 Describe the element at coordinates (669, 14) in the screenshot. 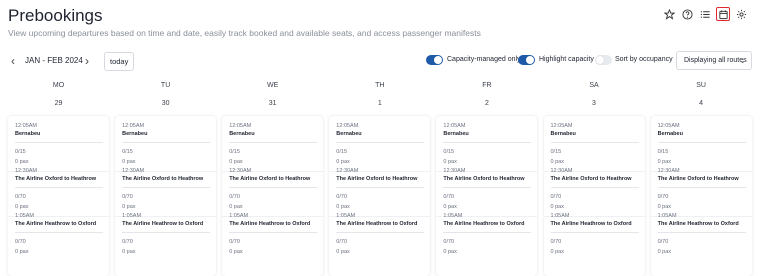

I see `star-icon` at that location.